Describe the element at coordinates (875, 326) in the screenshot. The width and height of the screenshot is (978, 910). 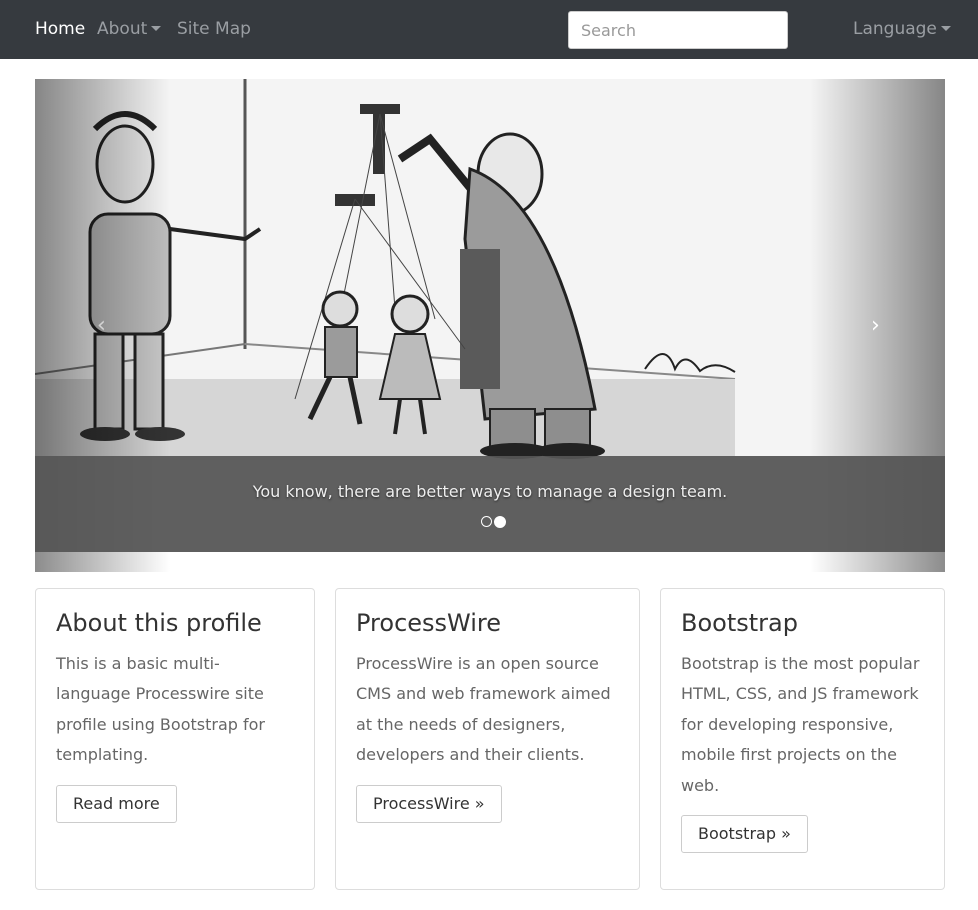
I see `carousel-next-icon: ›` at that location.